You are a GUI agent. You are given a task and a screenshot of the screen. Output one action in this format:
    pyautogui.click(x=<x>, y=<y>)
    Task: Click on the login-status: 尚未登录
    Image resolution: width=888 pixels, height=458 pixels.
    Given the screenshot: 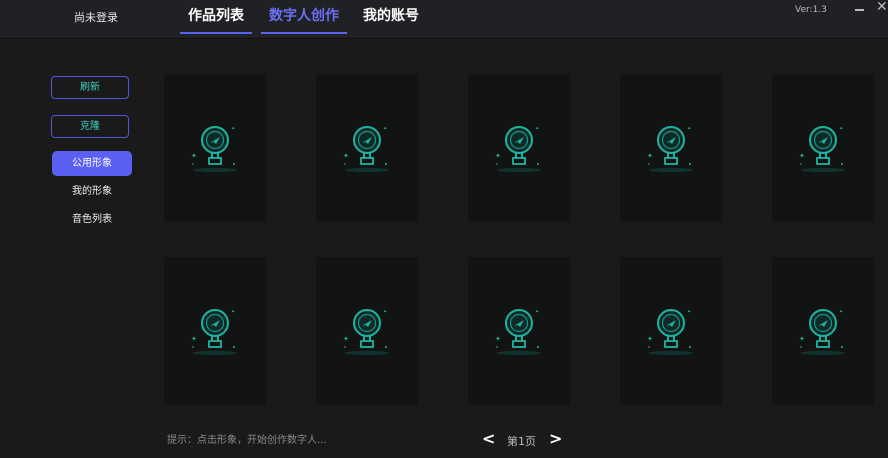 What is the action you would take?
    pyautogui.click(x=96, y=17)
    